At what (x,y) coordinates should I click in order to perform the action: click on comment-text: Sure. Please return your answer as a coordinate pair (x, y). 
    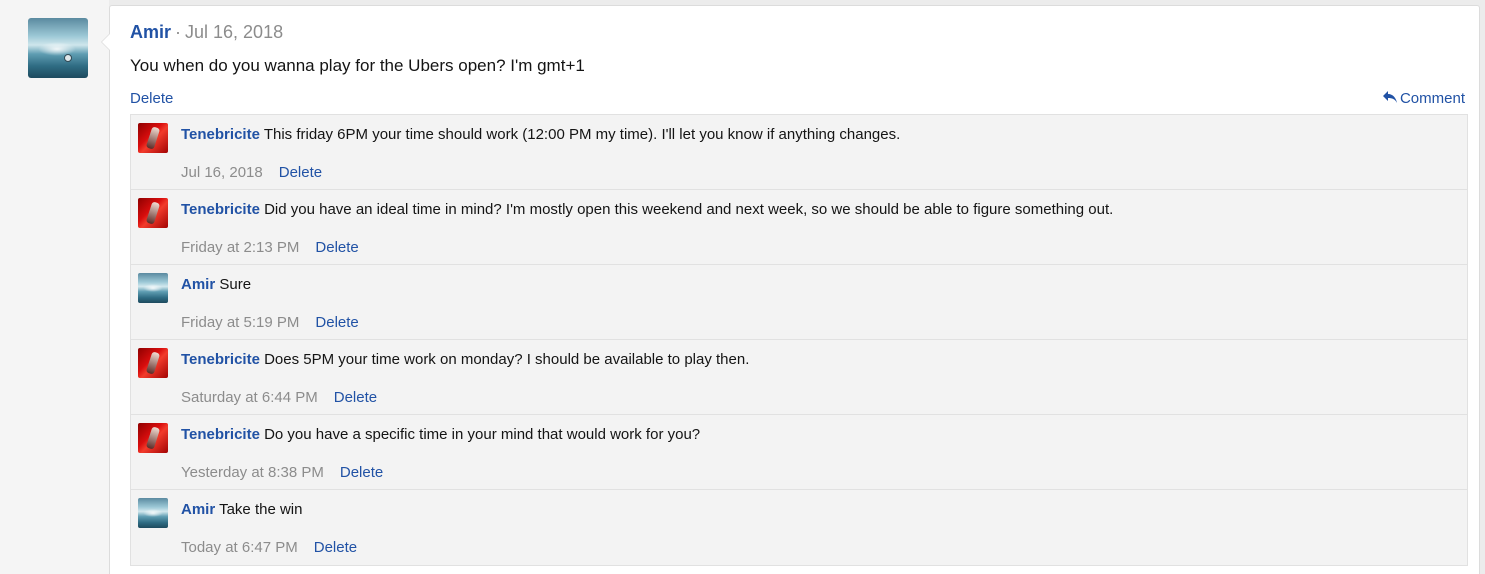
    Looking at the image, I should click on (235, 284).